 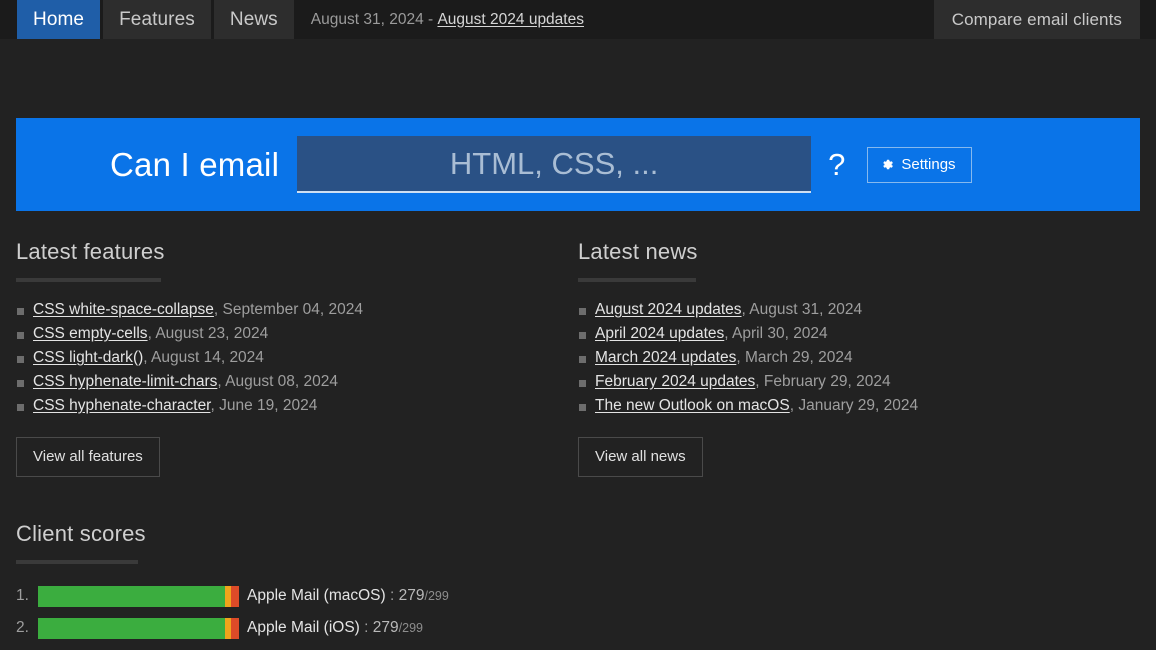 I want to click on feature-link: CSS light-dark, so click(x=83, y=357).